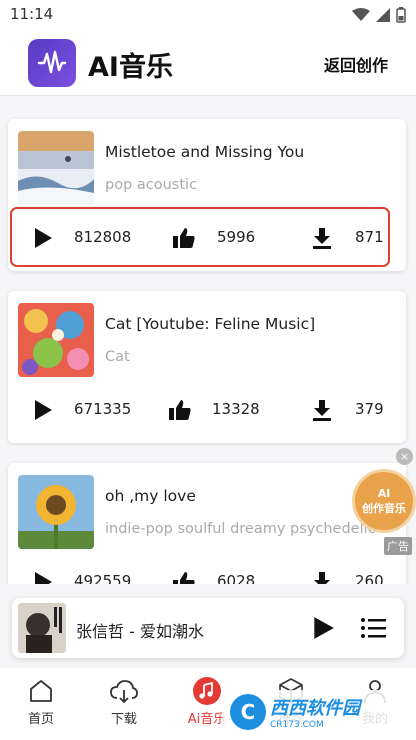 This screenshot has height=740, width=416. Describe the element at coordinates (315, 708) in the screenshot. I see `watermark-text: 西西软件园` at that location.